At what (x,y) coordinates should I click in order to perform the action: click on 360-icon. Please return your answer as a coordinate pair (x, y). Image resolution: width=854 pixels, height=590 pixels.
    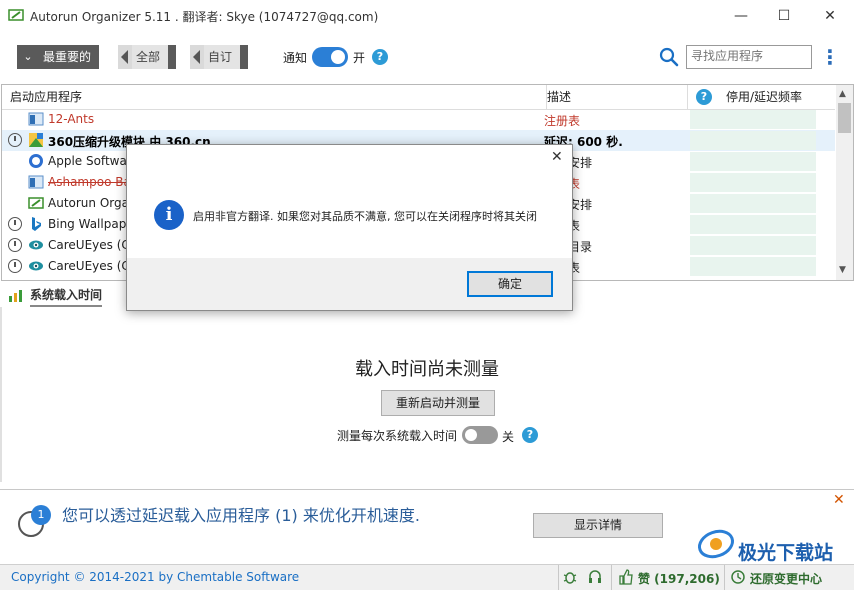
    Looking at the image, I should click on (36, 140).